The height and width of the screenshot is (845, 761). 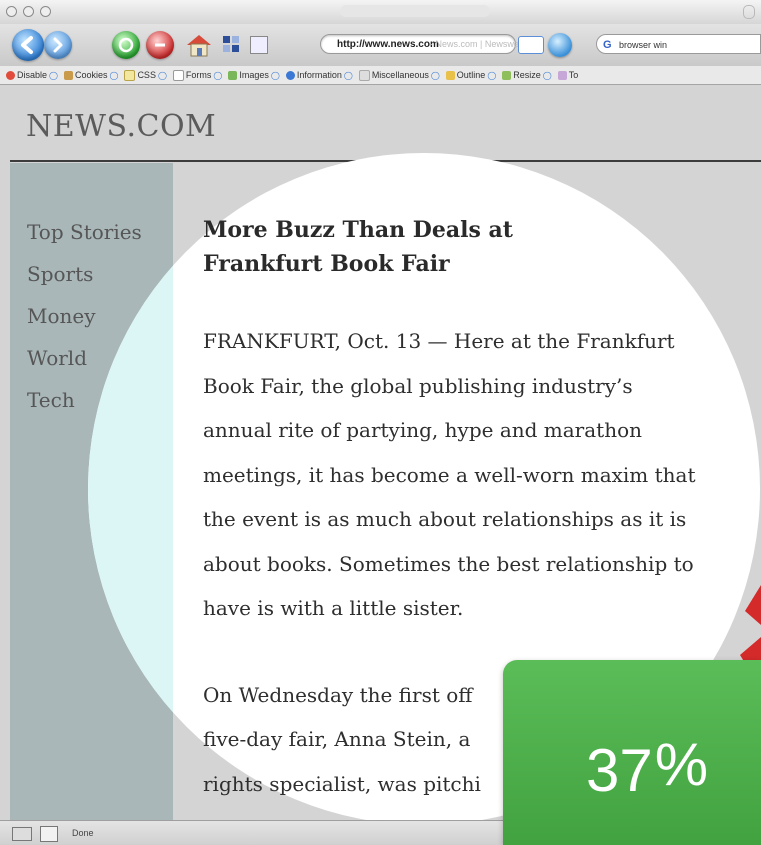 I want to click on stop-button, so click(x=160, y=45).